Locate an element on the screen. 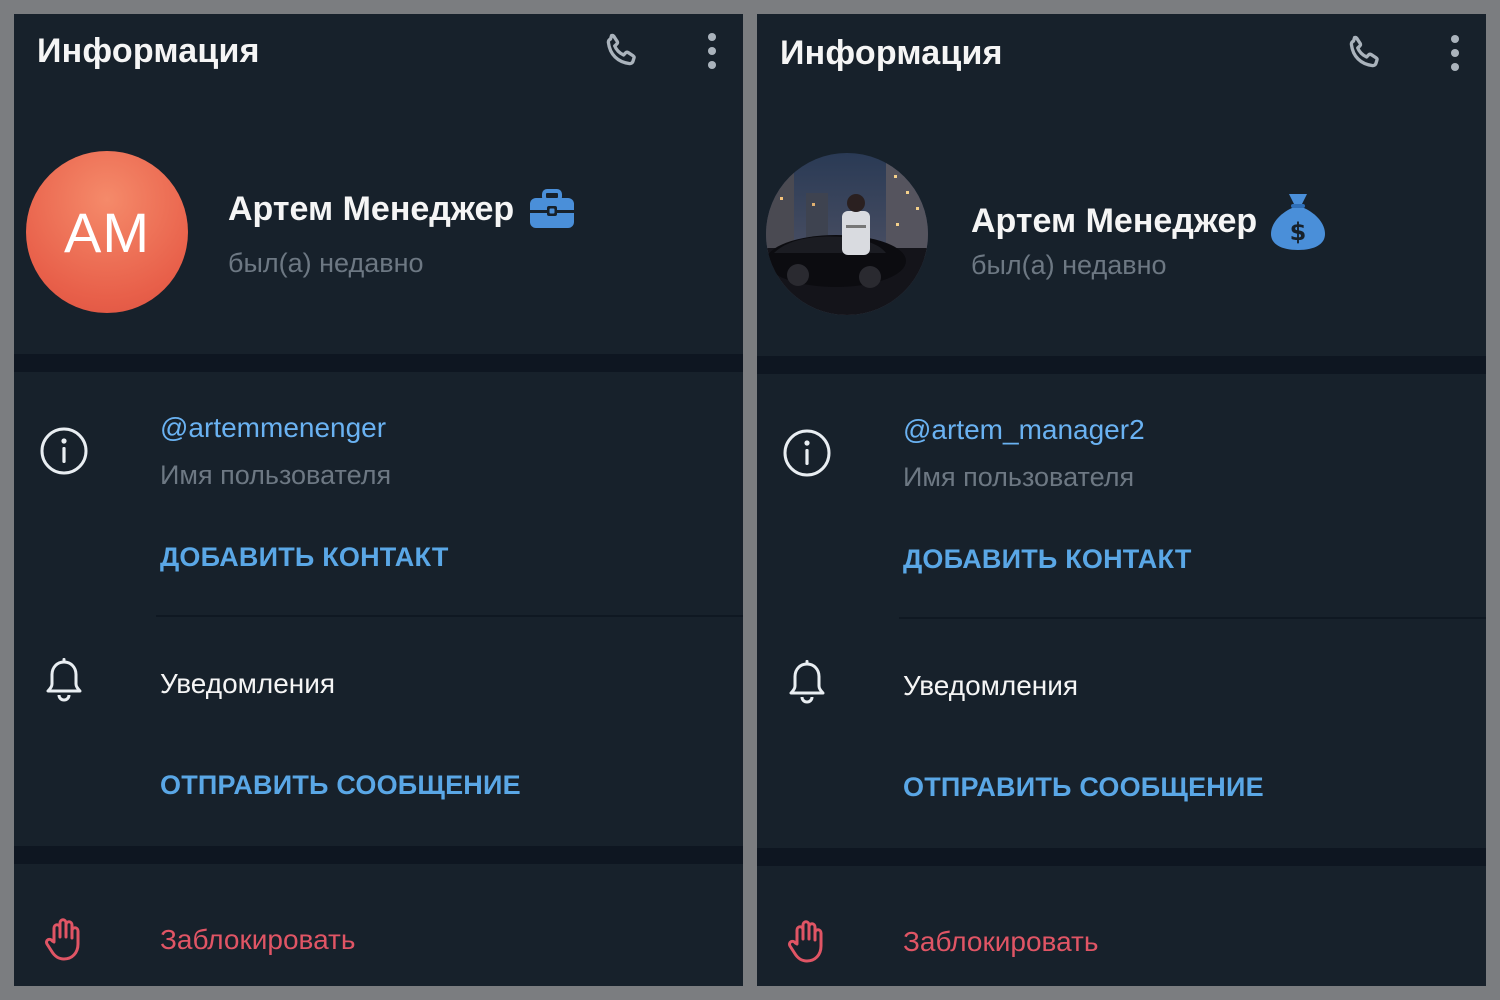  username-link: @artemmenenger is located at coordinates (273, 428).